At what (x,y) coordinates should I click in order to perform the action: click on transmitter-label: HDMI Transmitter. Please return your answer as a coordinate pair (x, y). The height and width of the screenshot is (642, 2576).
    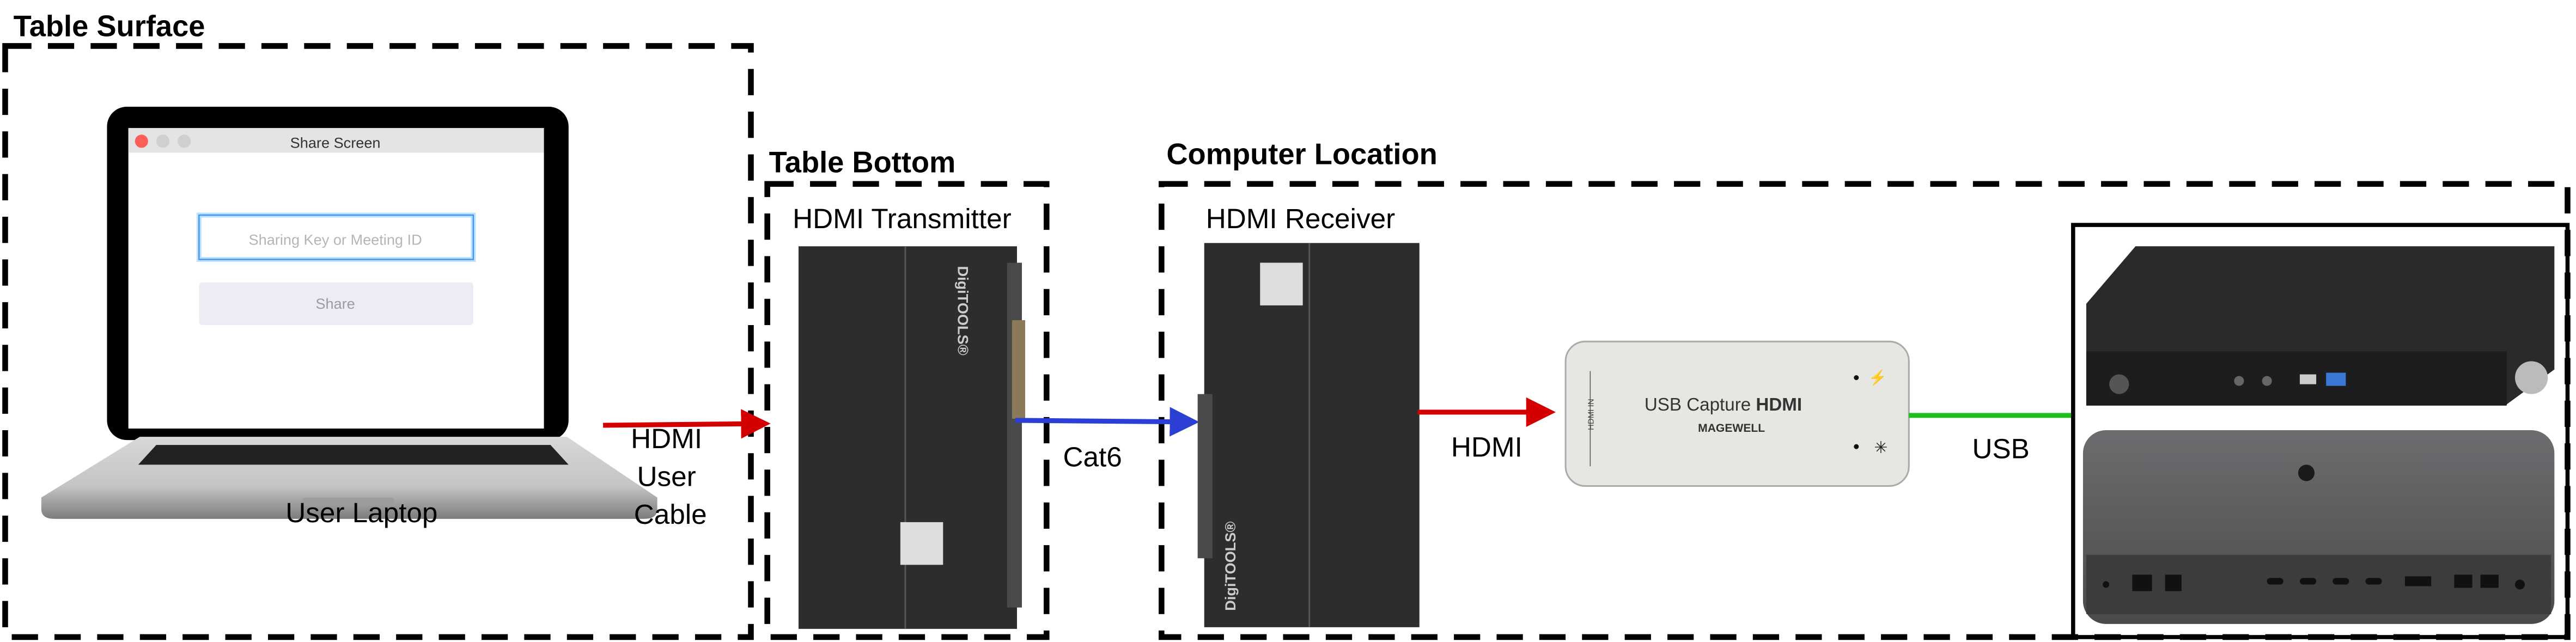
    Looking at the image, I should click on (903, 218).